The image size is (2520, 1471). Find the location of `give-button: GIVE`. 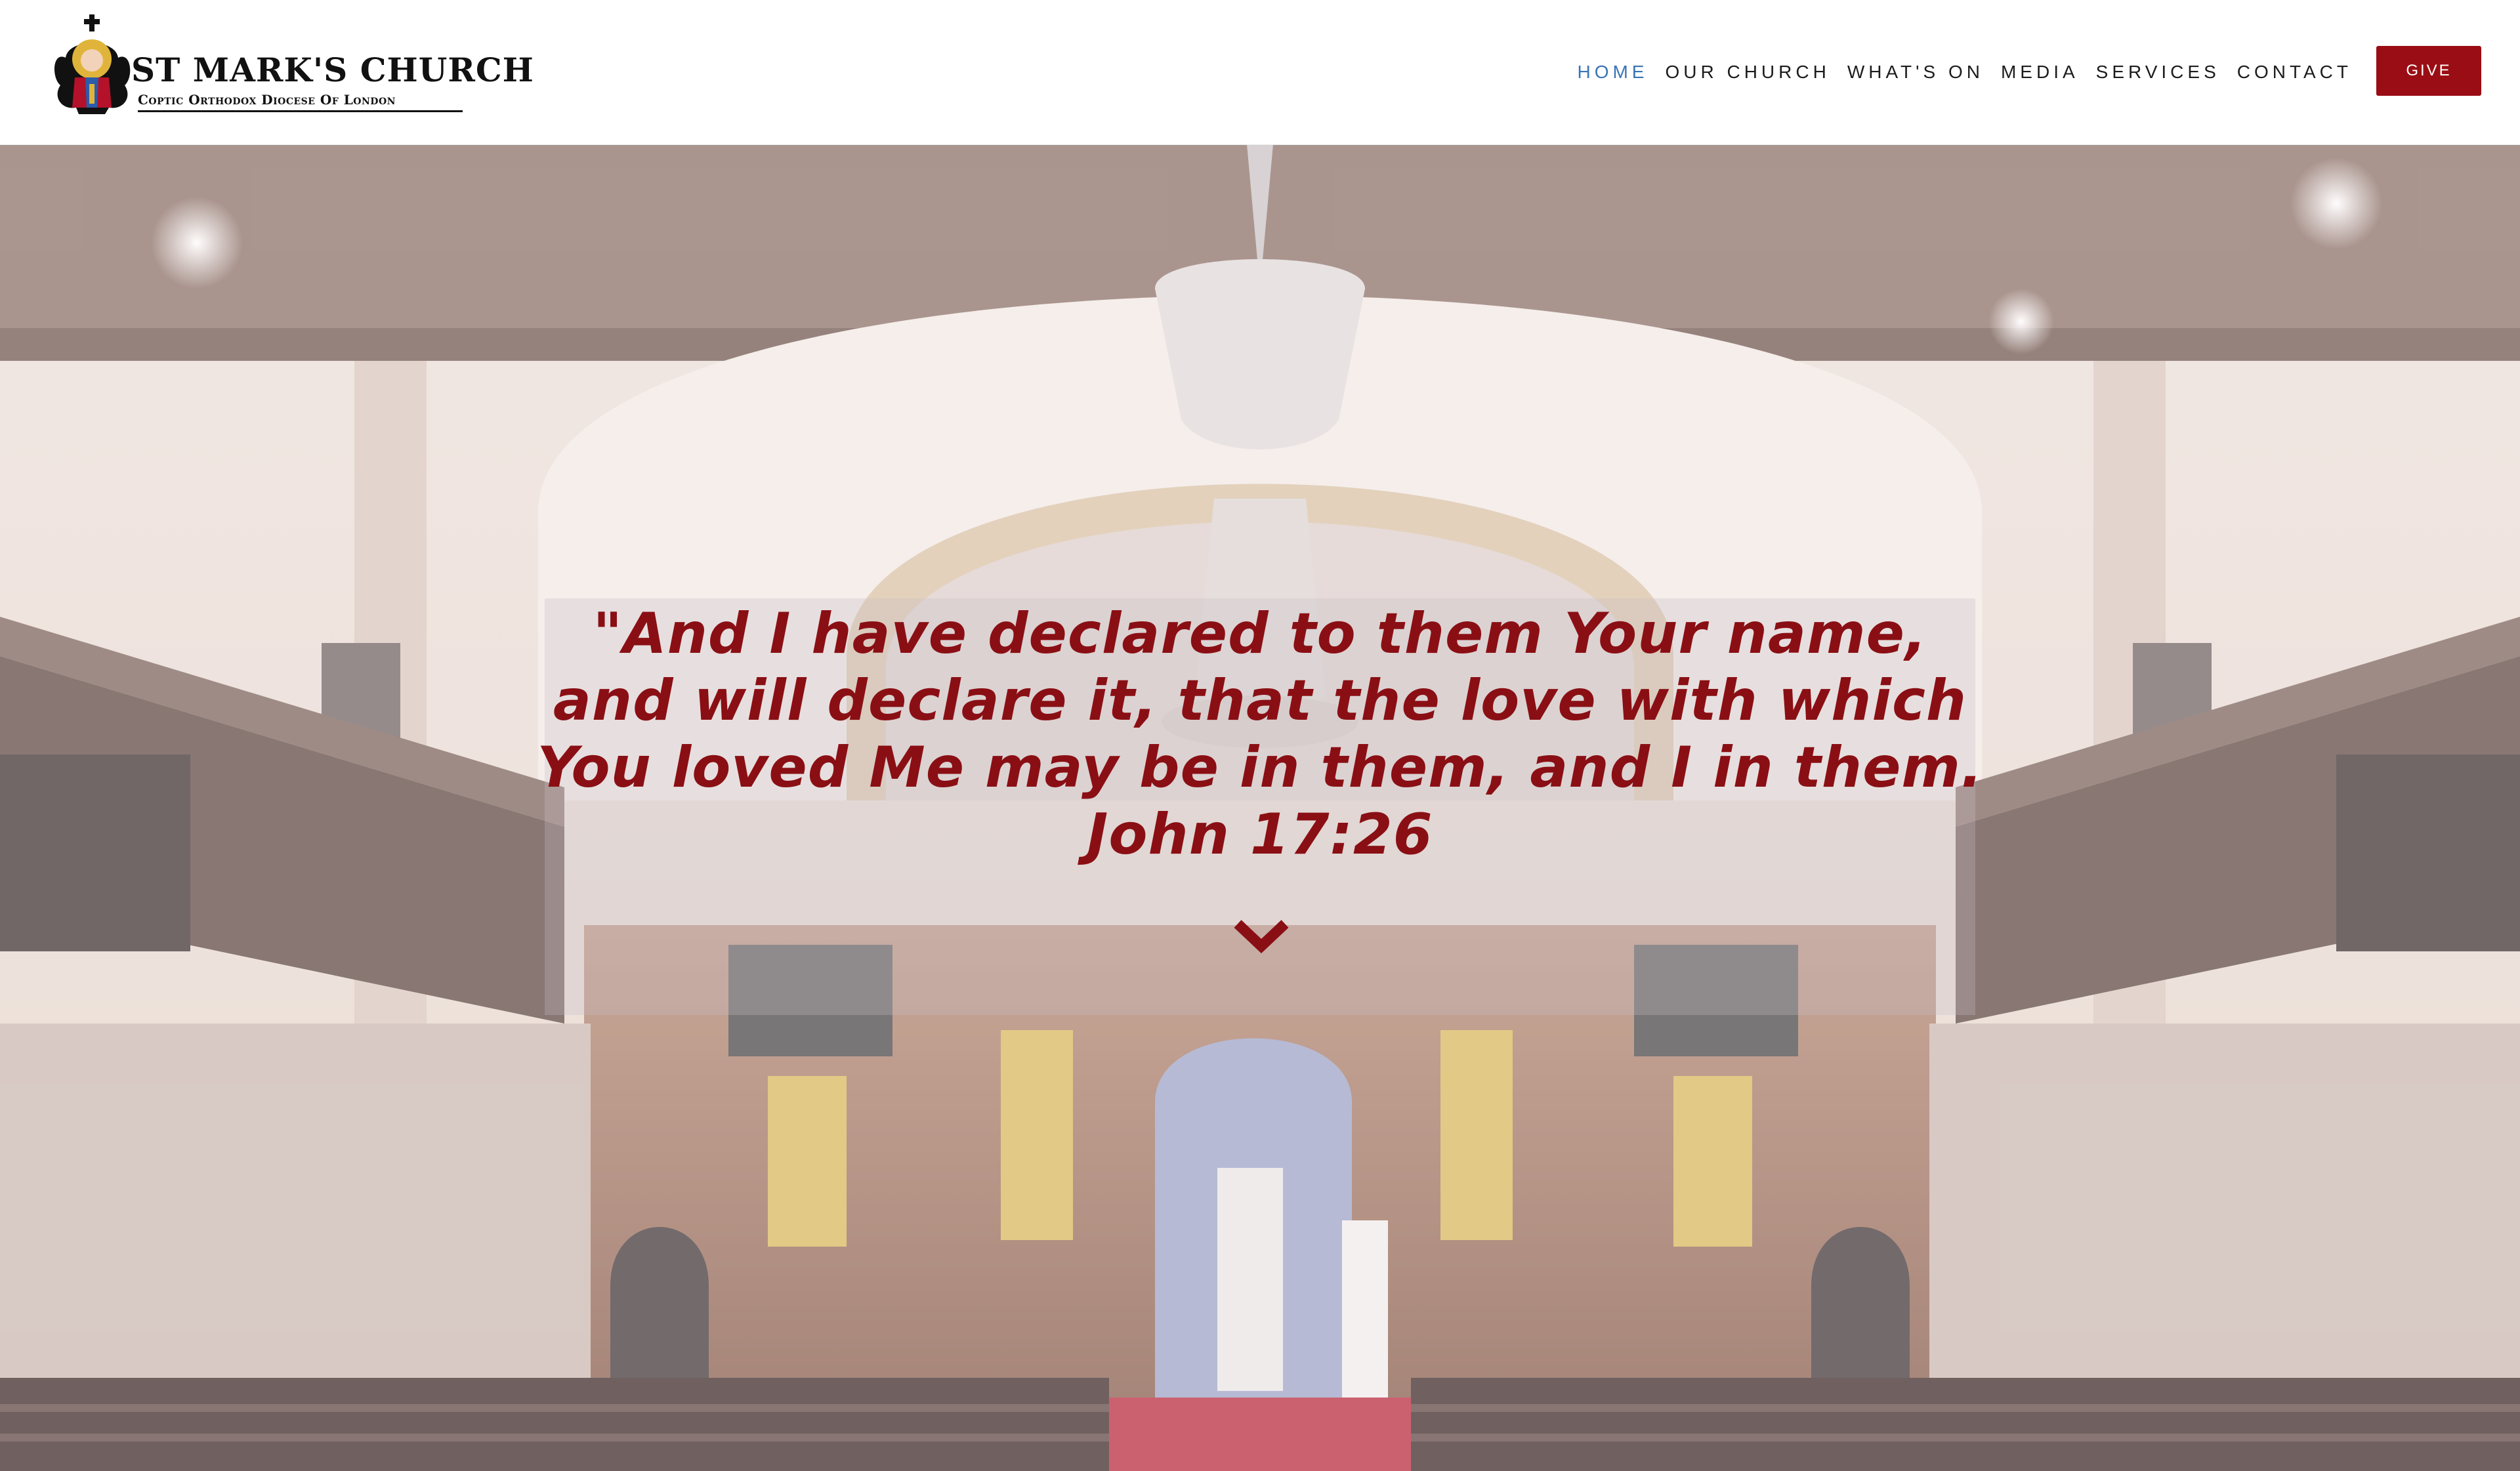

give-button: GIVE is located at coordinates (2428, 71).